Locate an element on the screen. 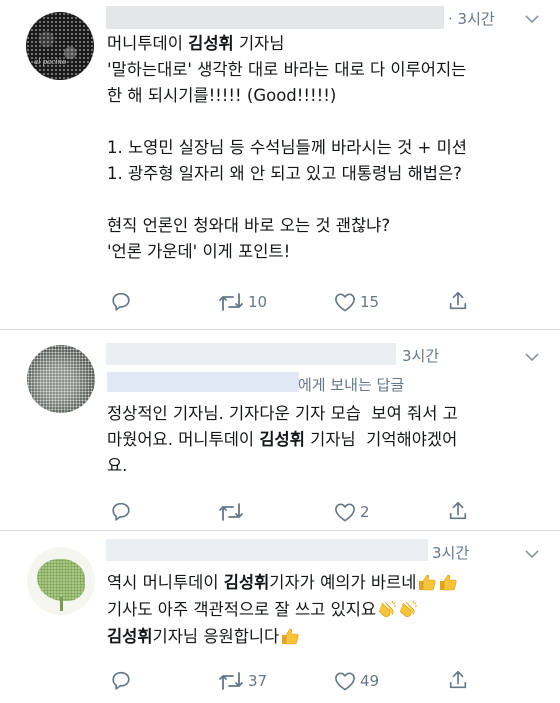  like-count: 49 is located at coordinates (370, 681).